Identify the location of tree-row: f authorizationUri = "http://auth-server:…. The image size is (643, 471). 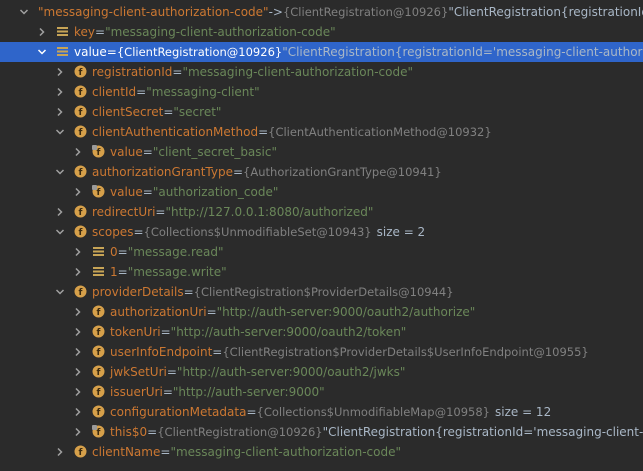
(321, 312).